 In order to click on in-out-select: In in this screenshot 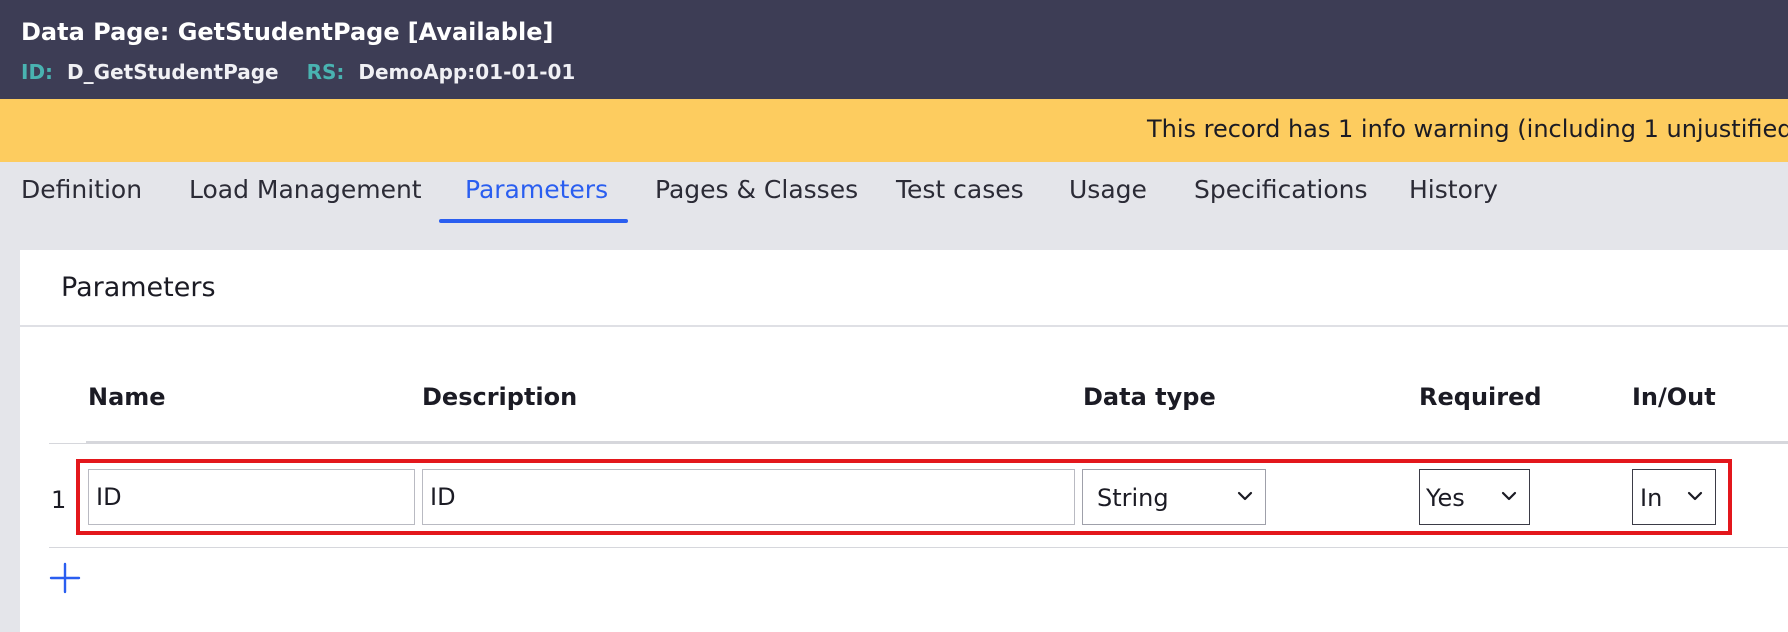, I will do `click(1674, 497)`.